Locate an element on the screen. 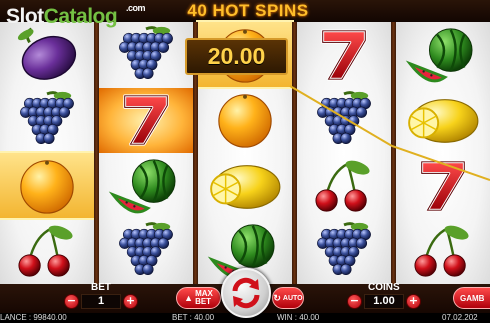 This screenshot has height=323, width=490. win-amount-display: 20.00 is located at coordinates (236, 56).